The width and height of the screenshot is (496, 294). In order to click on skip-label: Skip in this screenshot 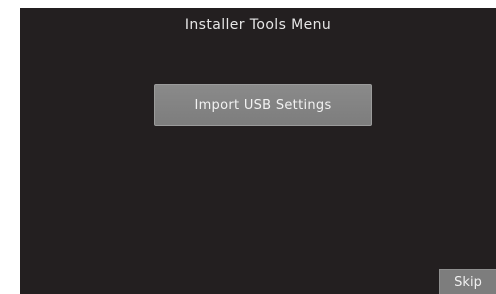, I will do `click(468, 282)`.